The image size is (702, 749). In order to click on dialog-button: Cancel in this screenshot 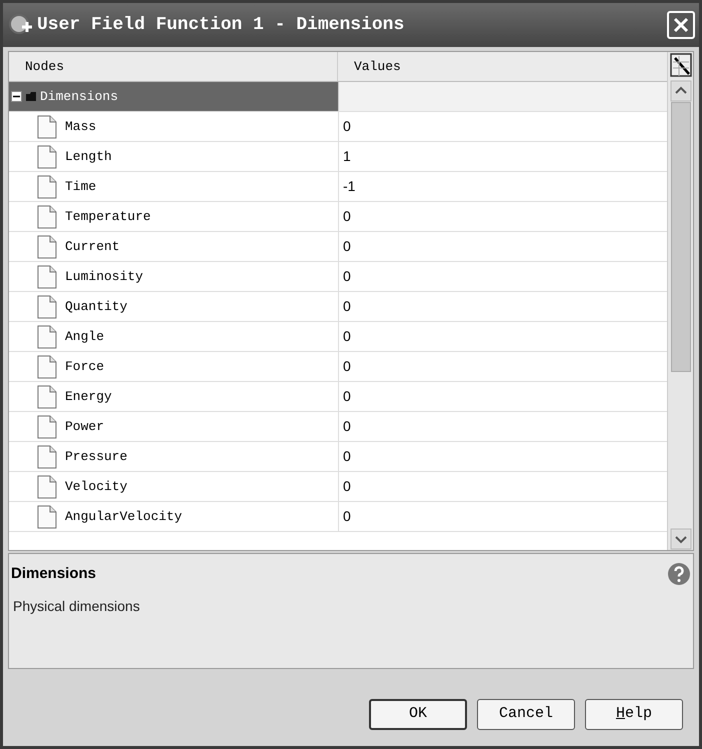, I will do `click(526, 714)`.